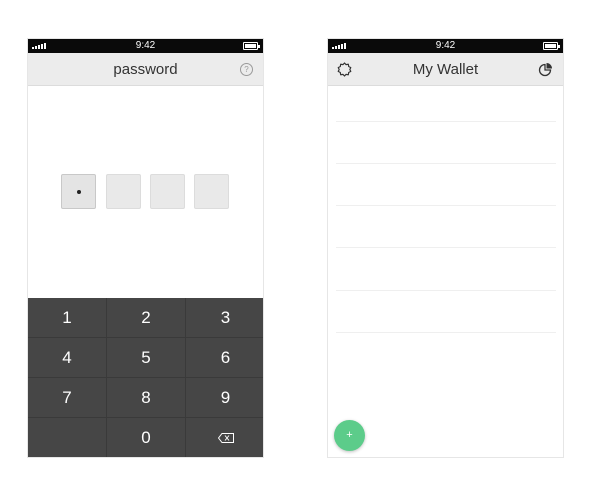  I want to click on add-button: +, so click(349, 435).